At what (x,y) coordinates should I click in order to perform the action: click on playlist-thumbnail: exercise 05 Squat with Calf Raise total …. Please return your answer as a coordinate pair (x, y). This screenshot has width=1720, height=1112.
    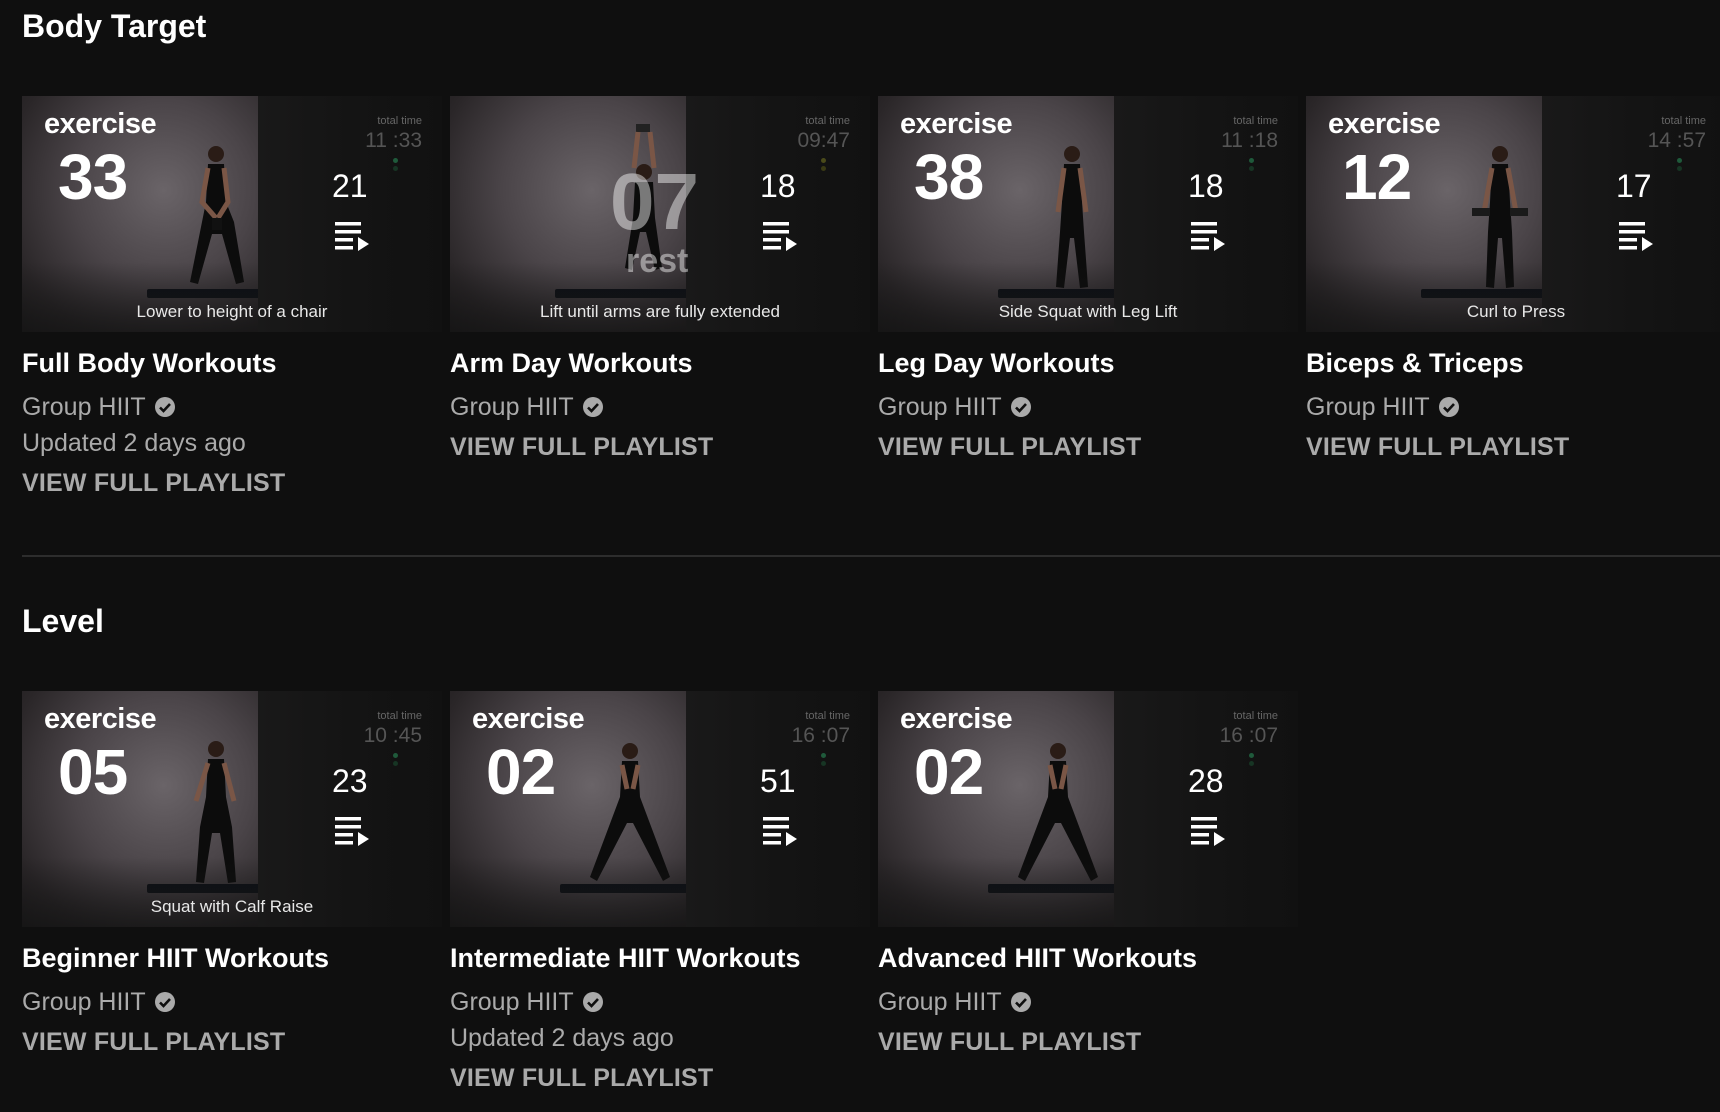
    Looking at the image, I should click on (232, 809).